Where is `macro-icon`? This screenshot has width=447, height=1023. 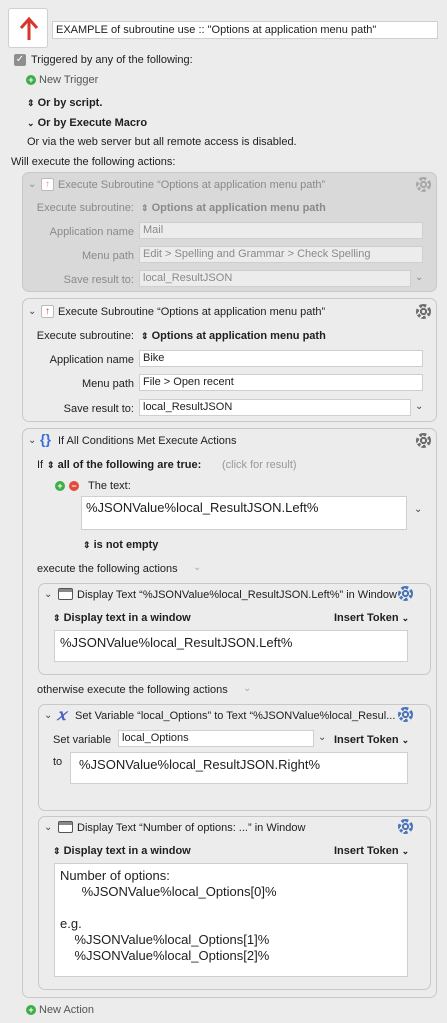
macro-icon is located at coordinates (28, 28).